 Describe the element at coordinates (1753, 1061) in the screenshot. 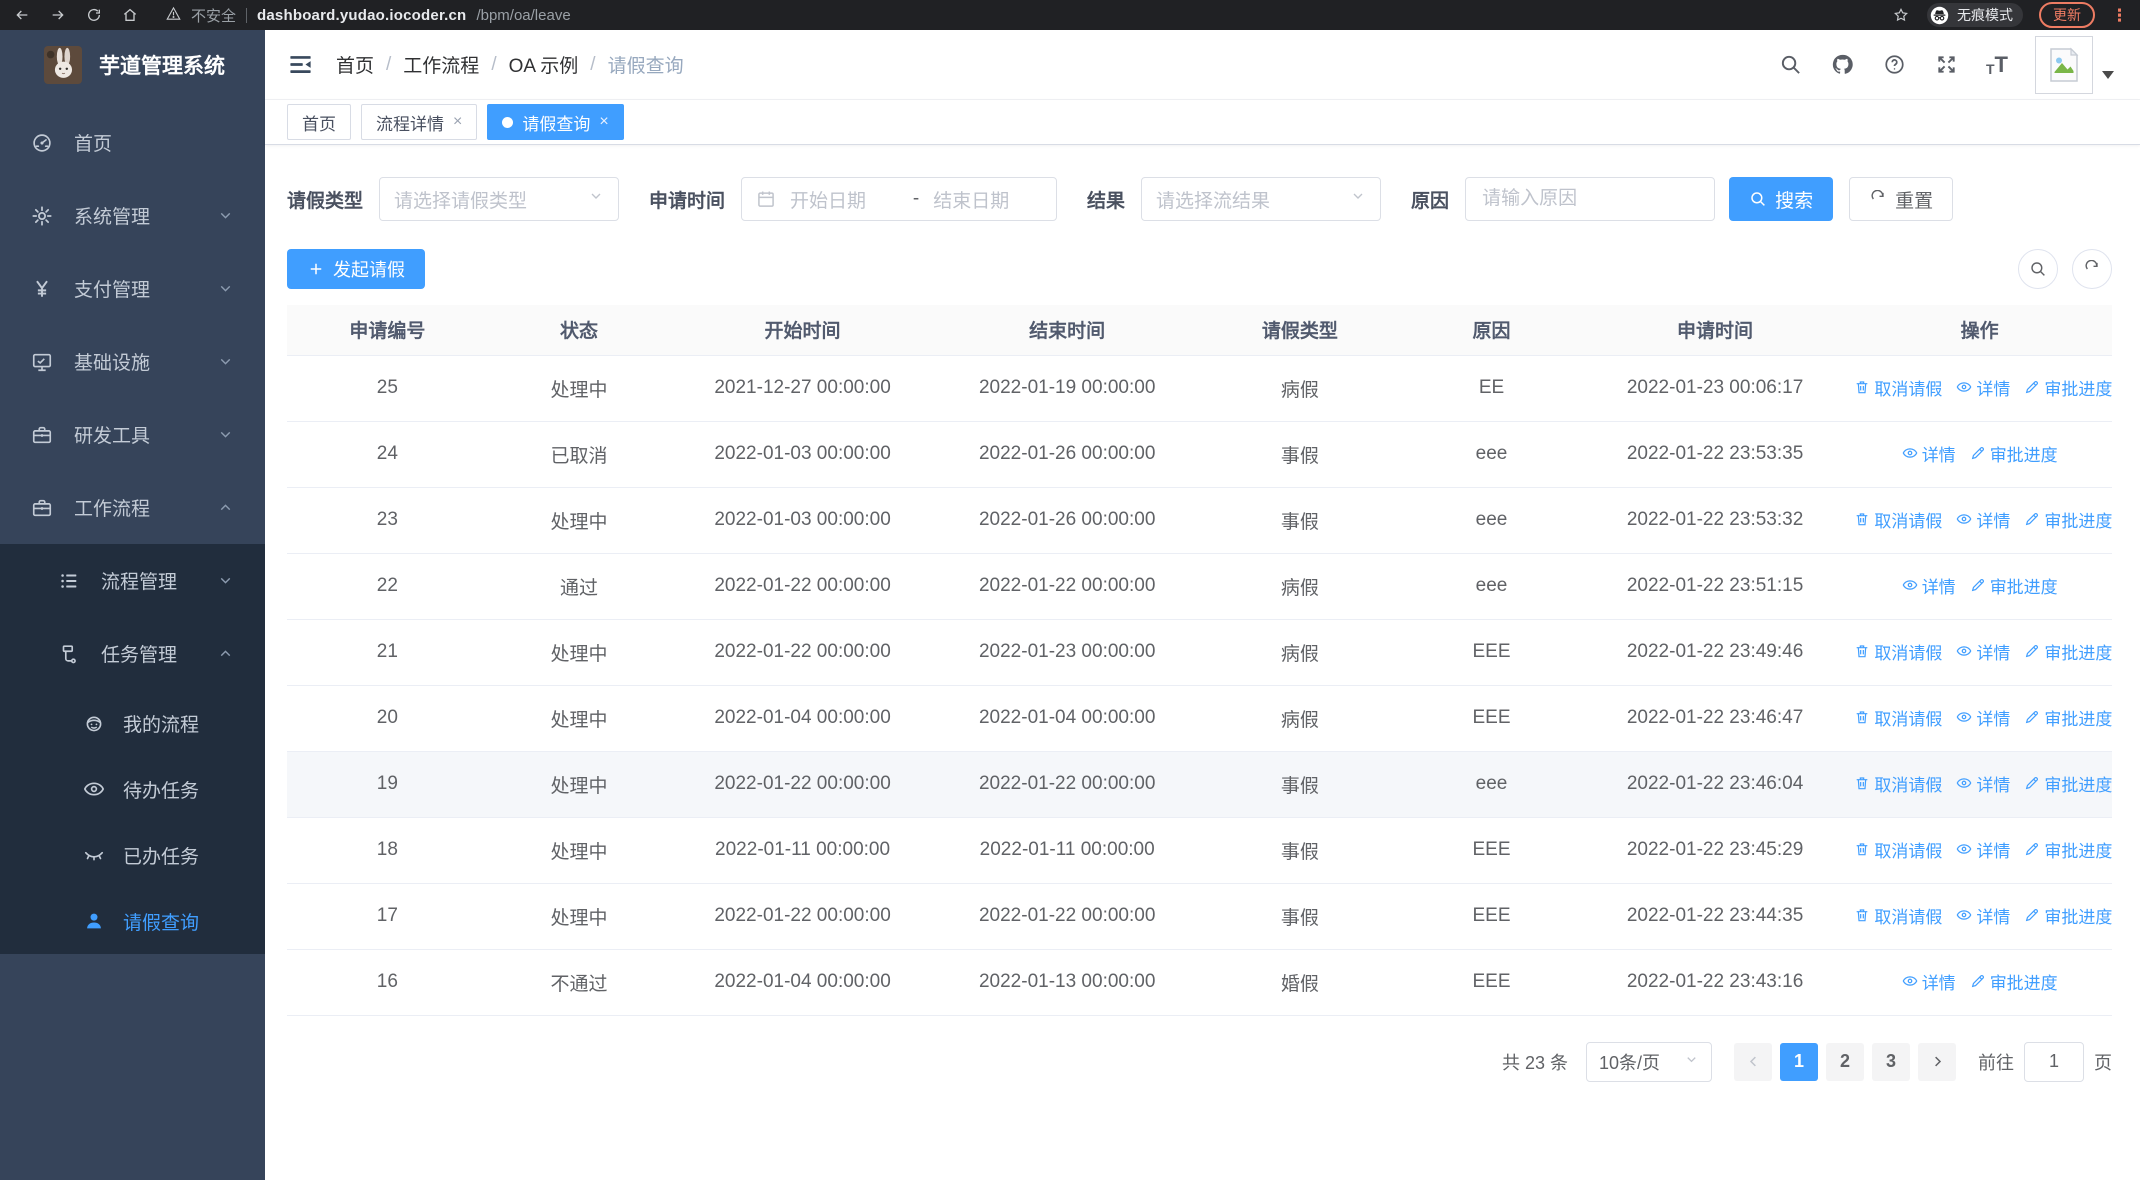

I see `prev-page-button` at that location.